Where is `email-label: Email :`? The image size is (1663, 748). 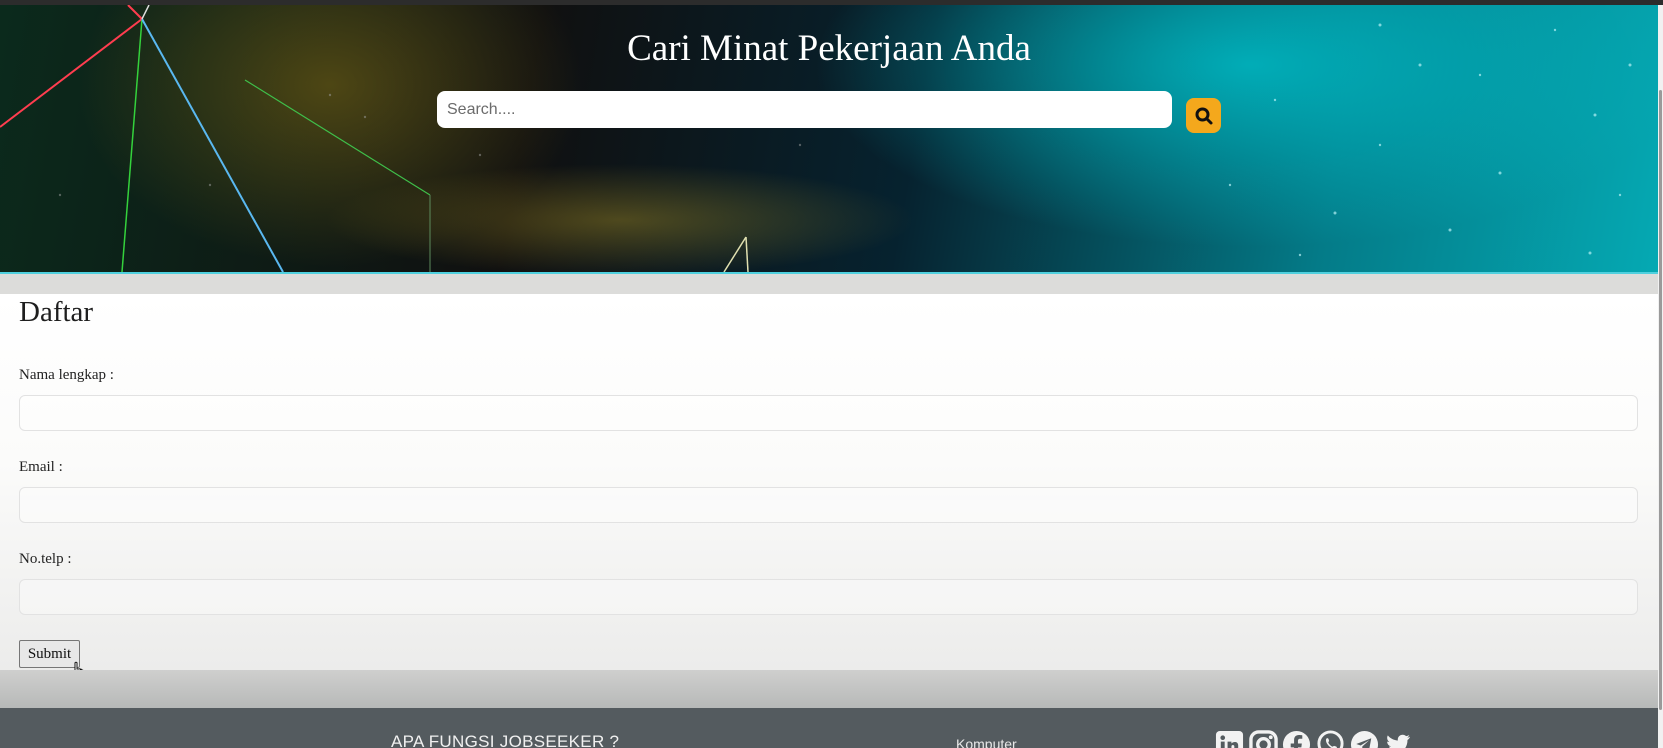
email-label: Email : is located at coordinates (41, 467).